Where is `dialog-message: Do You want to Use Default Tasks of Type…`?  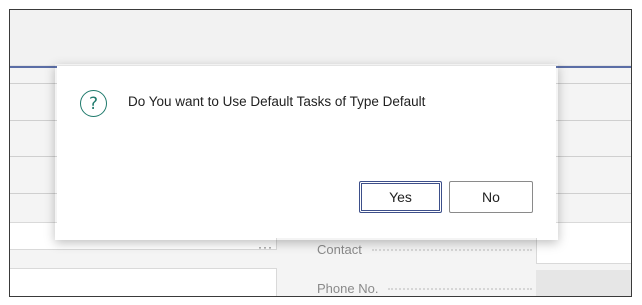
dialog-message: Do You want to Use Default Tasks of Type… is located at coordinates (277, 101).